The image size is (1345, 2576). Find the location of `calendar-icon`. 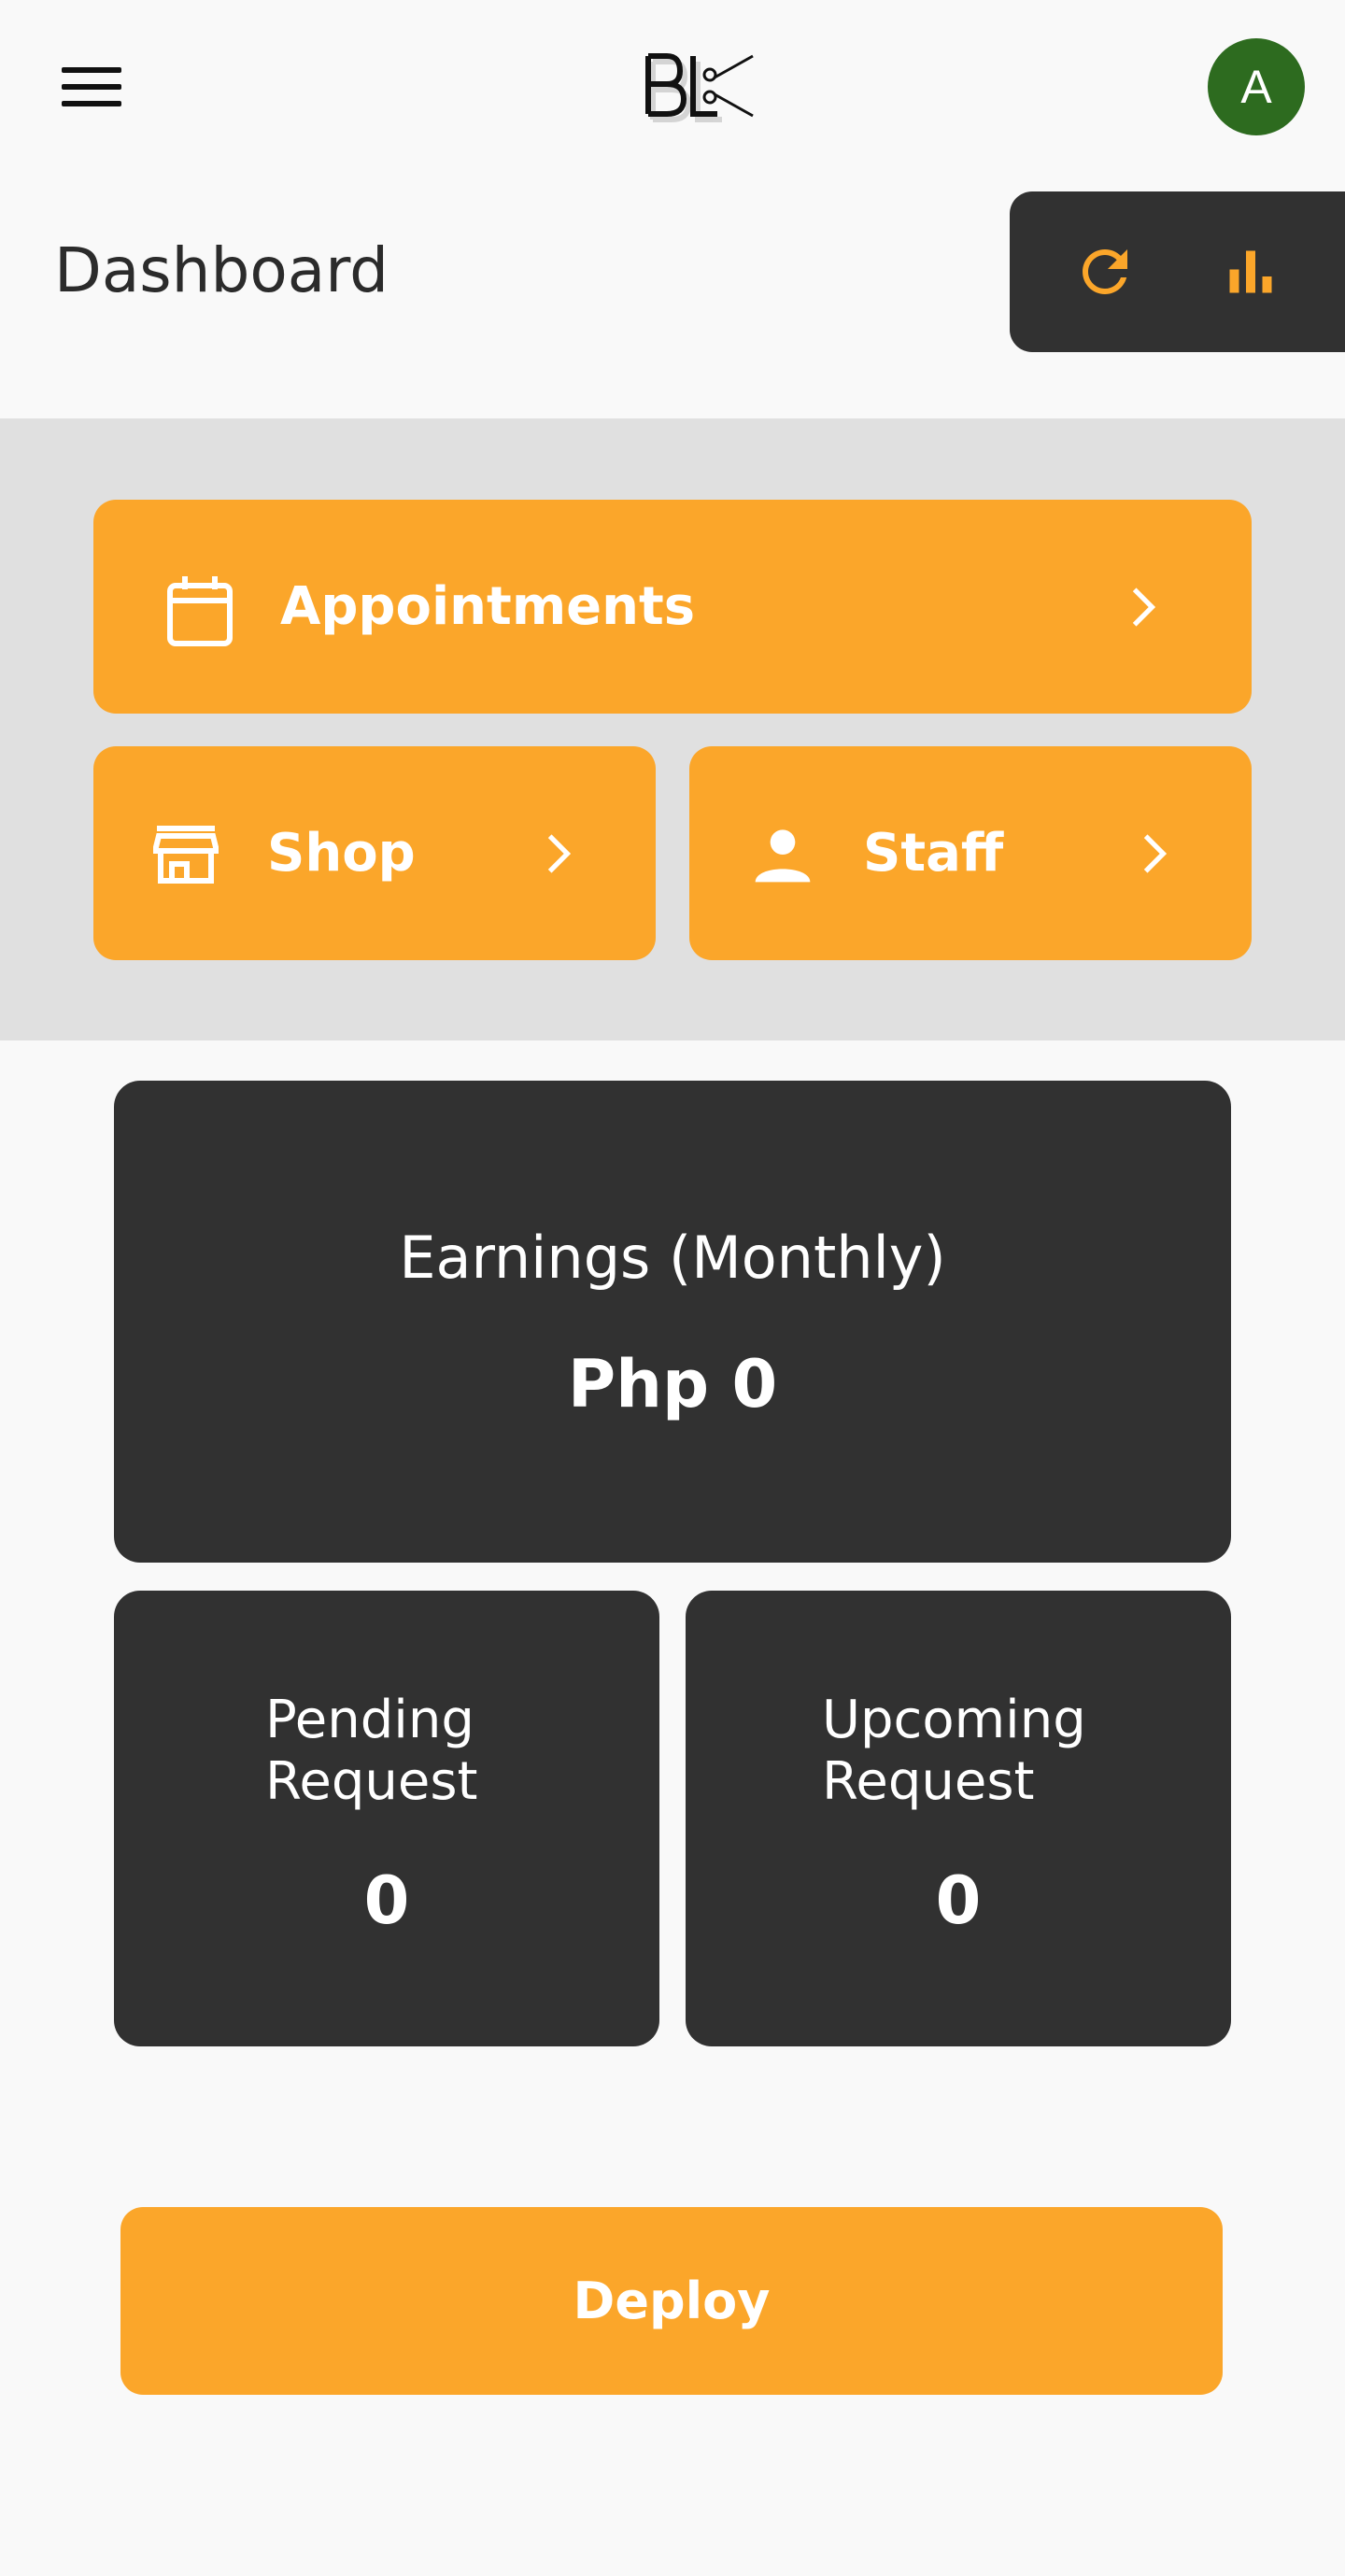

calendar-icon is located at coordinates (200, 611).